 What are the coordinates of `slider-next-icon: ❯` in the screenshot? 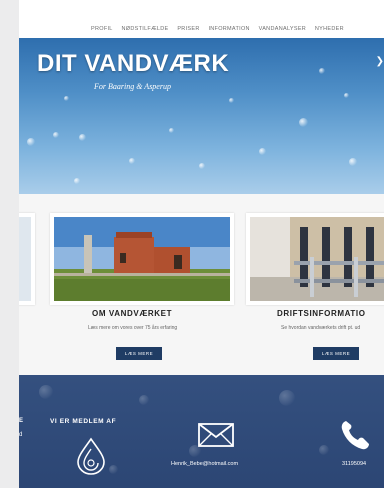 It's located at (380, 61).